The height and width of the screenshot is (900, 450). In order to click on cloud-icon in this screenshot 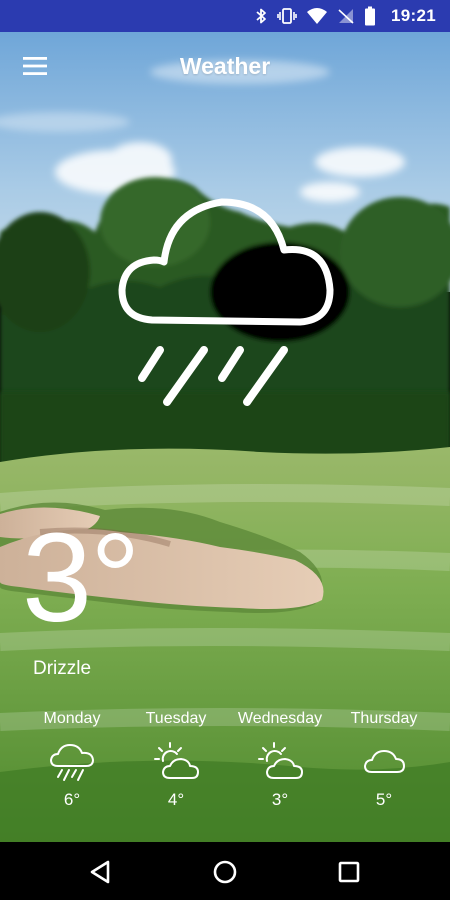, I will do `click(384, 761)`.